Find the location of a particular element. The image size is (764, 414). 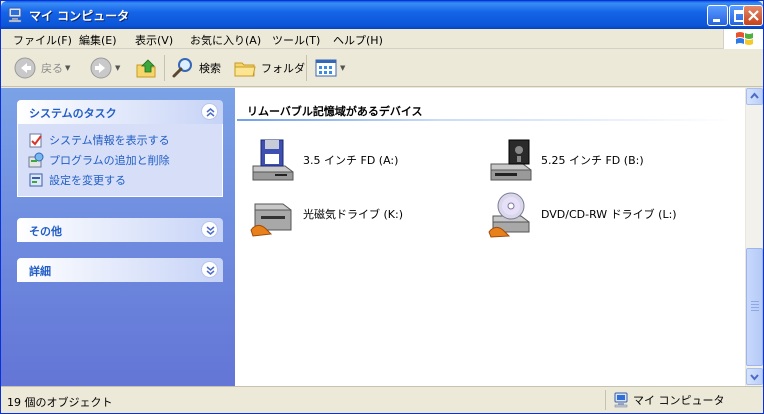

other-places-header: その他 is located at coordinates (120, 230).